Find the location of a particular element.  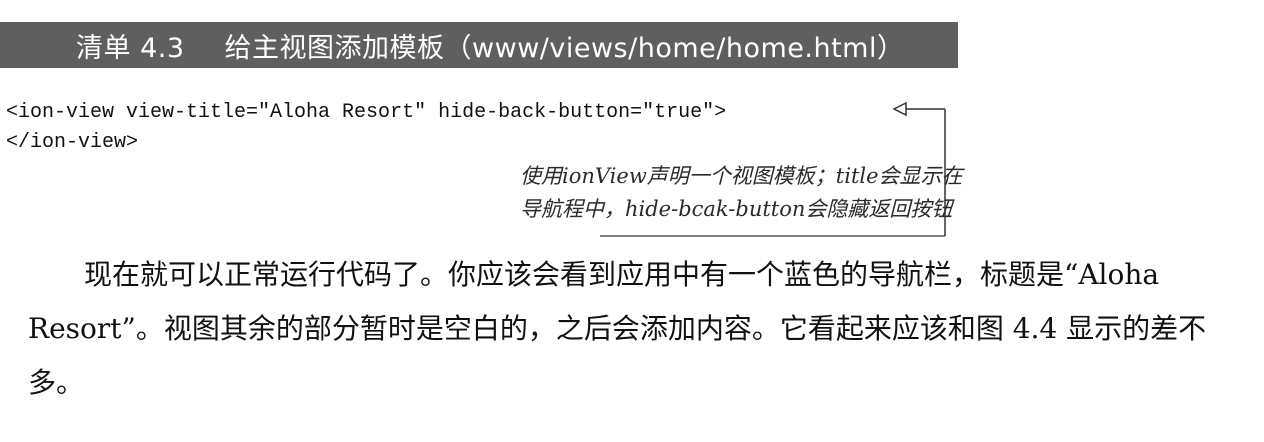

callout-arrowhead-icon is located at coordinates (899, 109).